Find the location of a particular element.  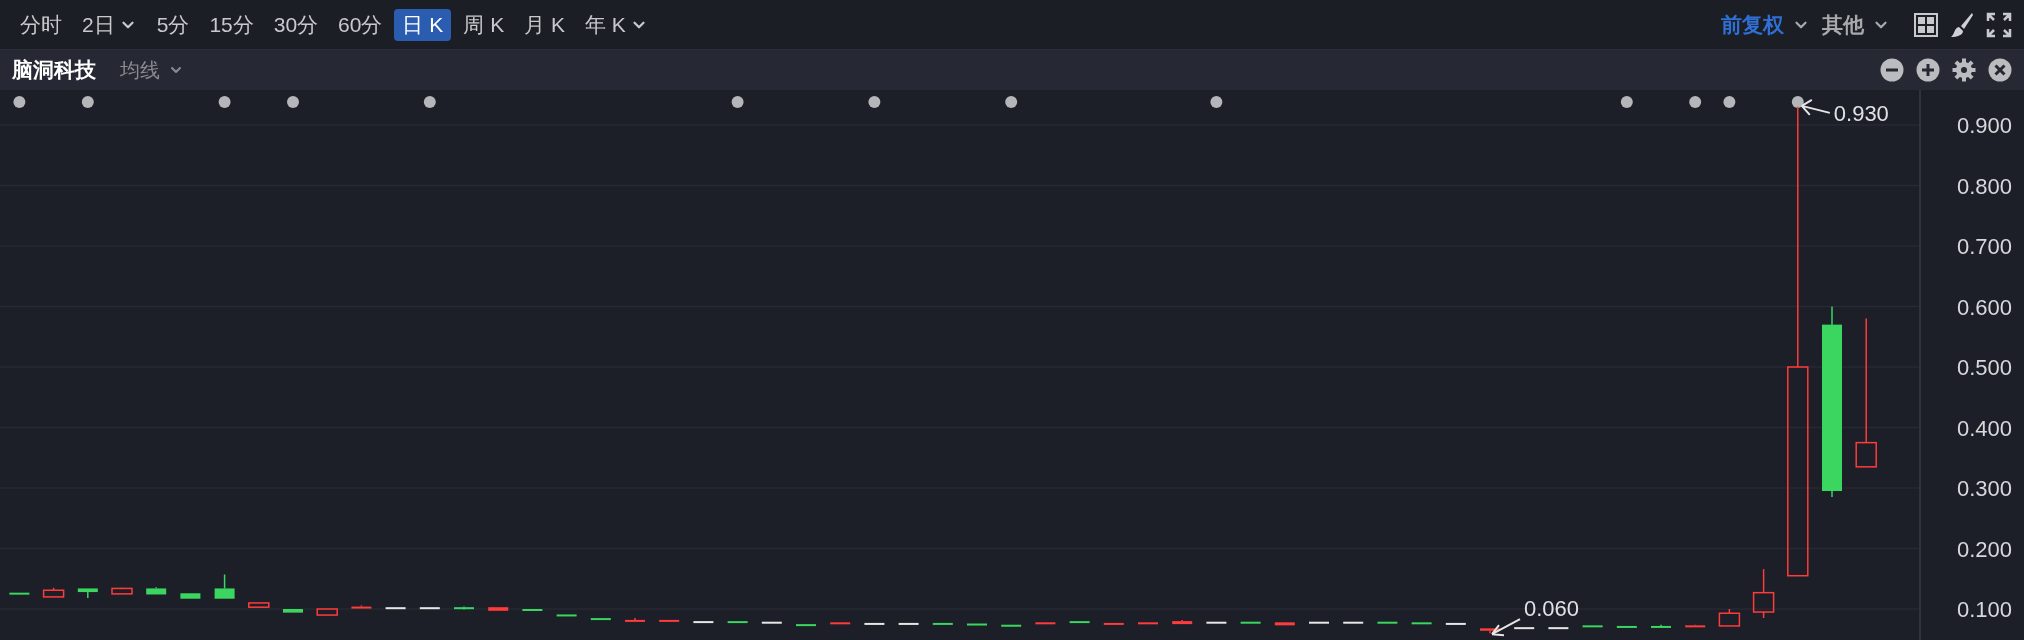

period-tab: 日 K is located at coordinates (423, 24).